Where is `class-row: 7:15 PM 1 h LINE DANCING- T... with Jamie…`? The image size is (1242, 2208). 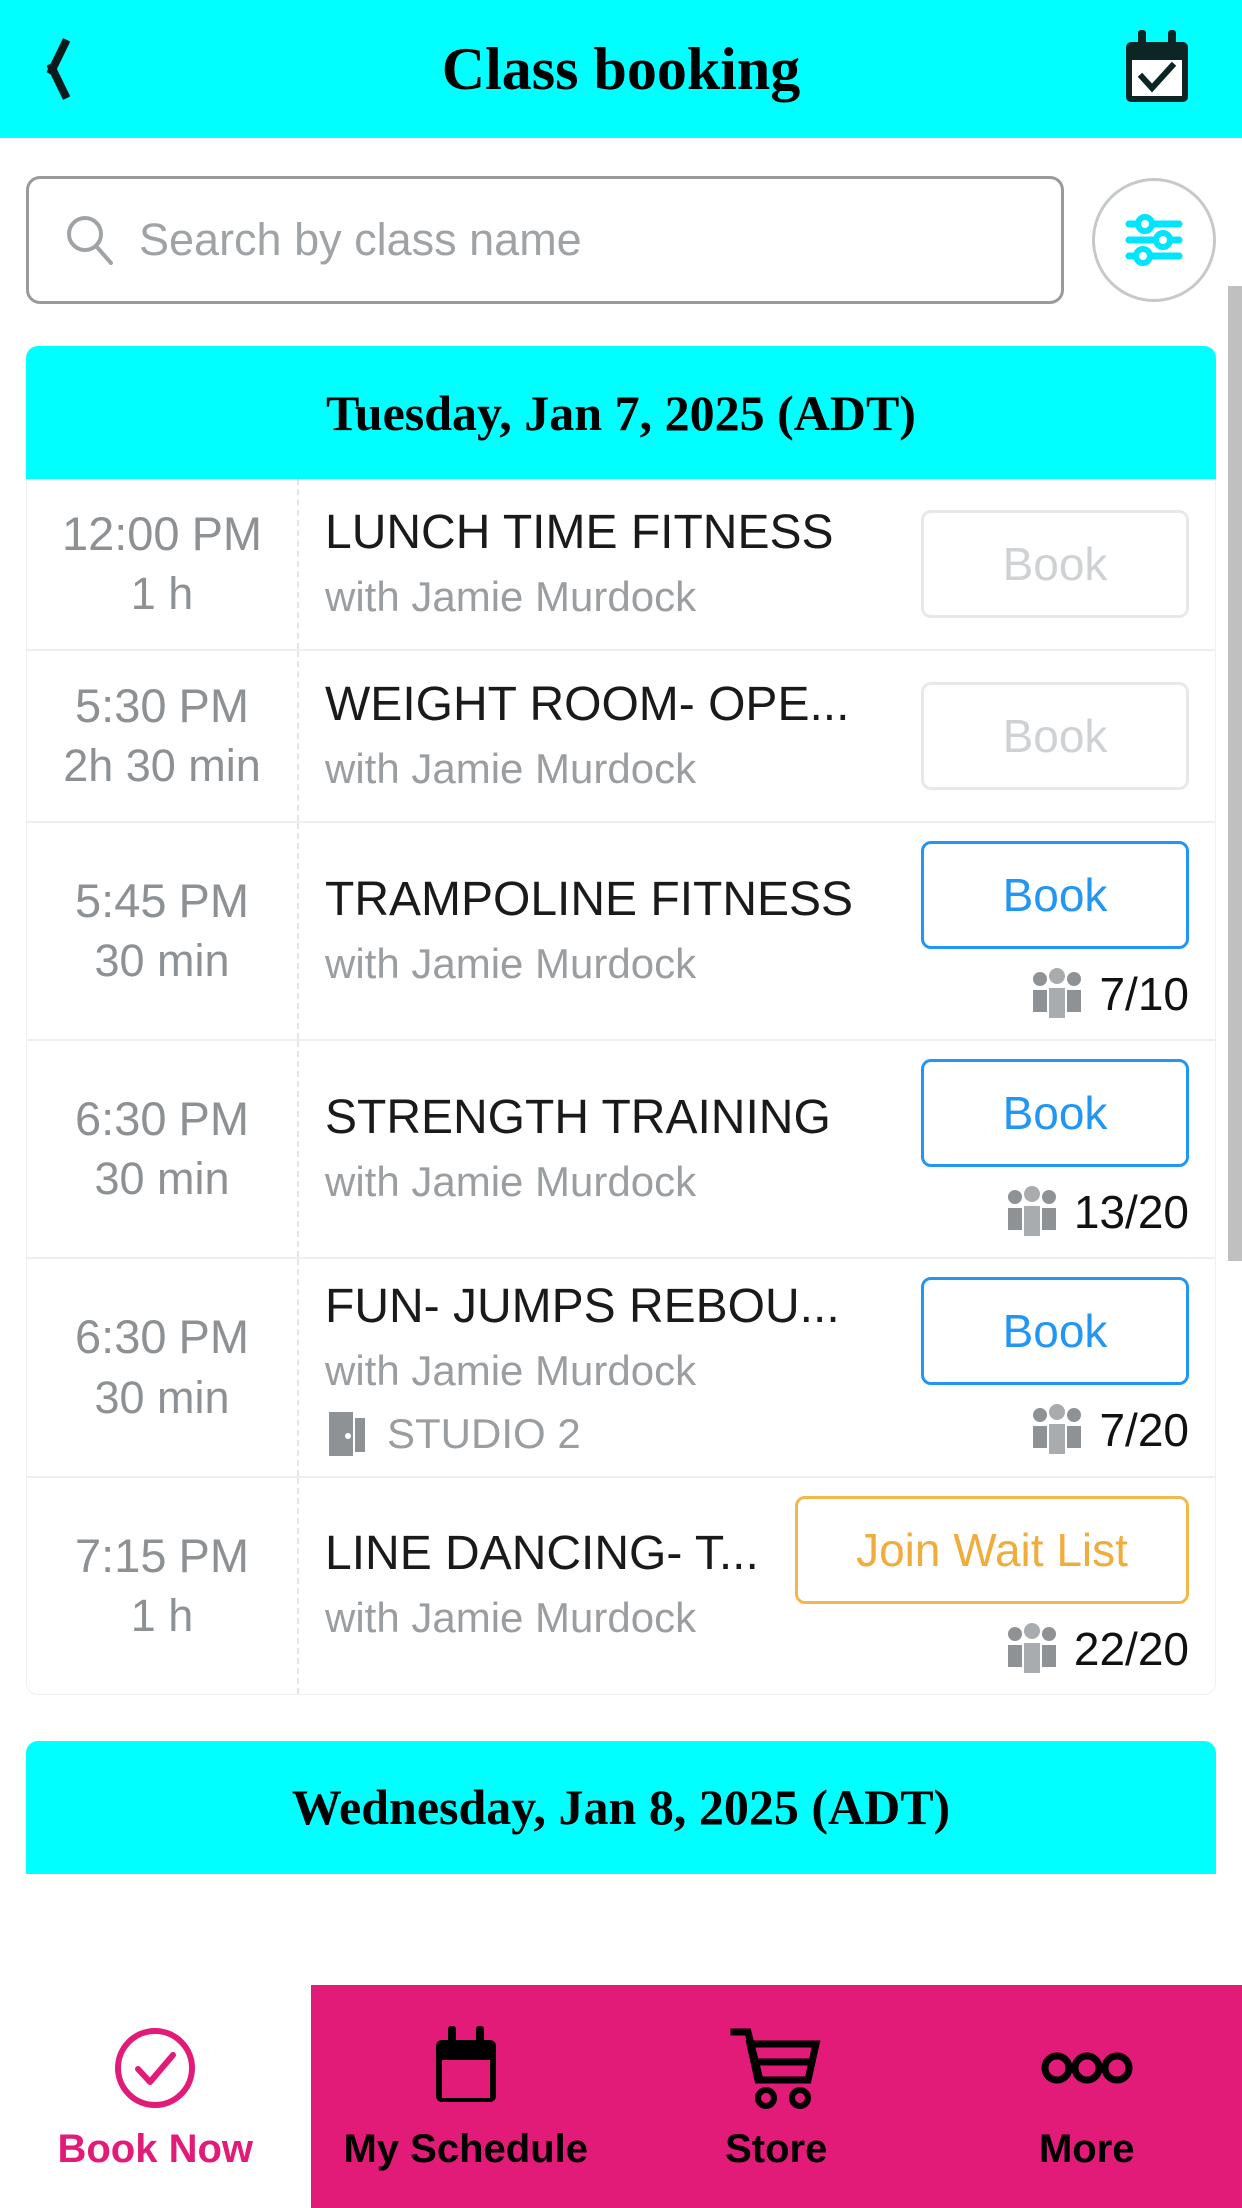
class-row: 7:15 PM 1 h LINE DANCING- T... with Jamie… is located at coordinates (621, 1584).